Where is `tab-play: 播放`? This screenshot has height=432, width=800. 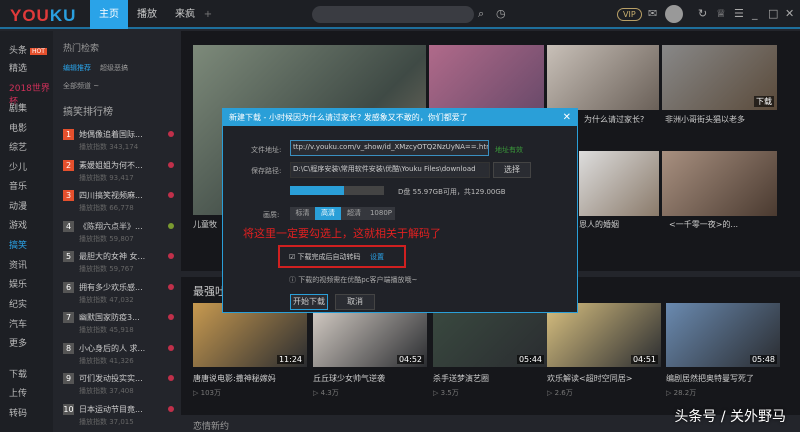
tab-play: 播放 is located at coordinates (147, 14).